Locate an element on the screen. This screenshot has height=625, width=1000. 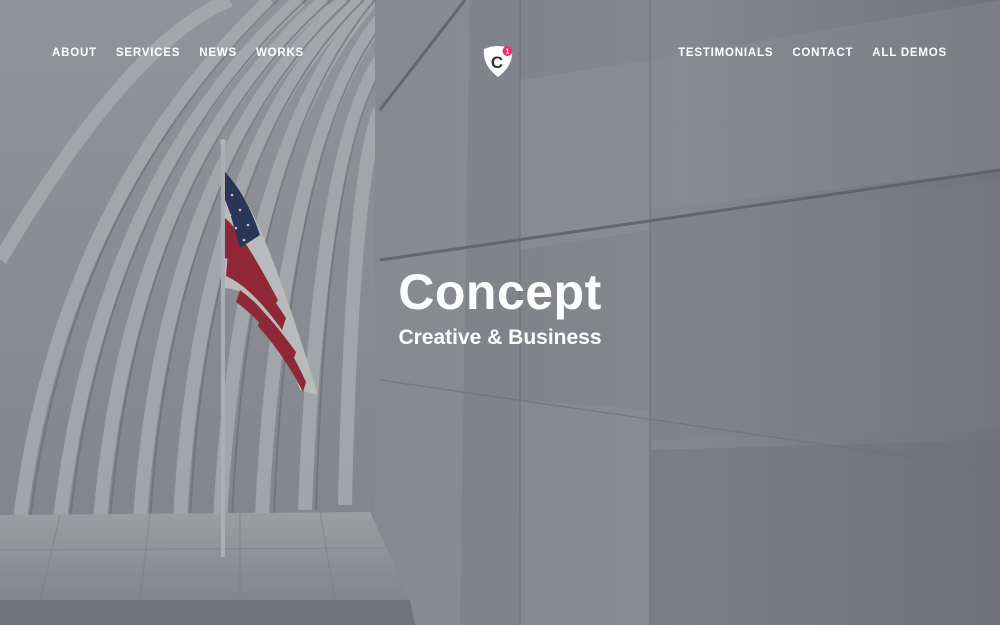
nav-link-services: SERVICES is located at coordinates (148, 53).